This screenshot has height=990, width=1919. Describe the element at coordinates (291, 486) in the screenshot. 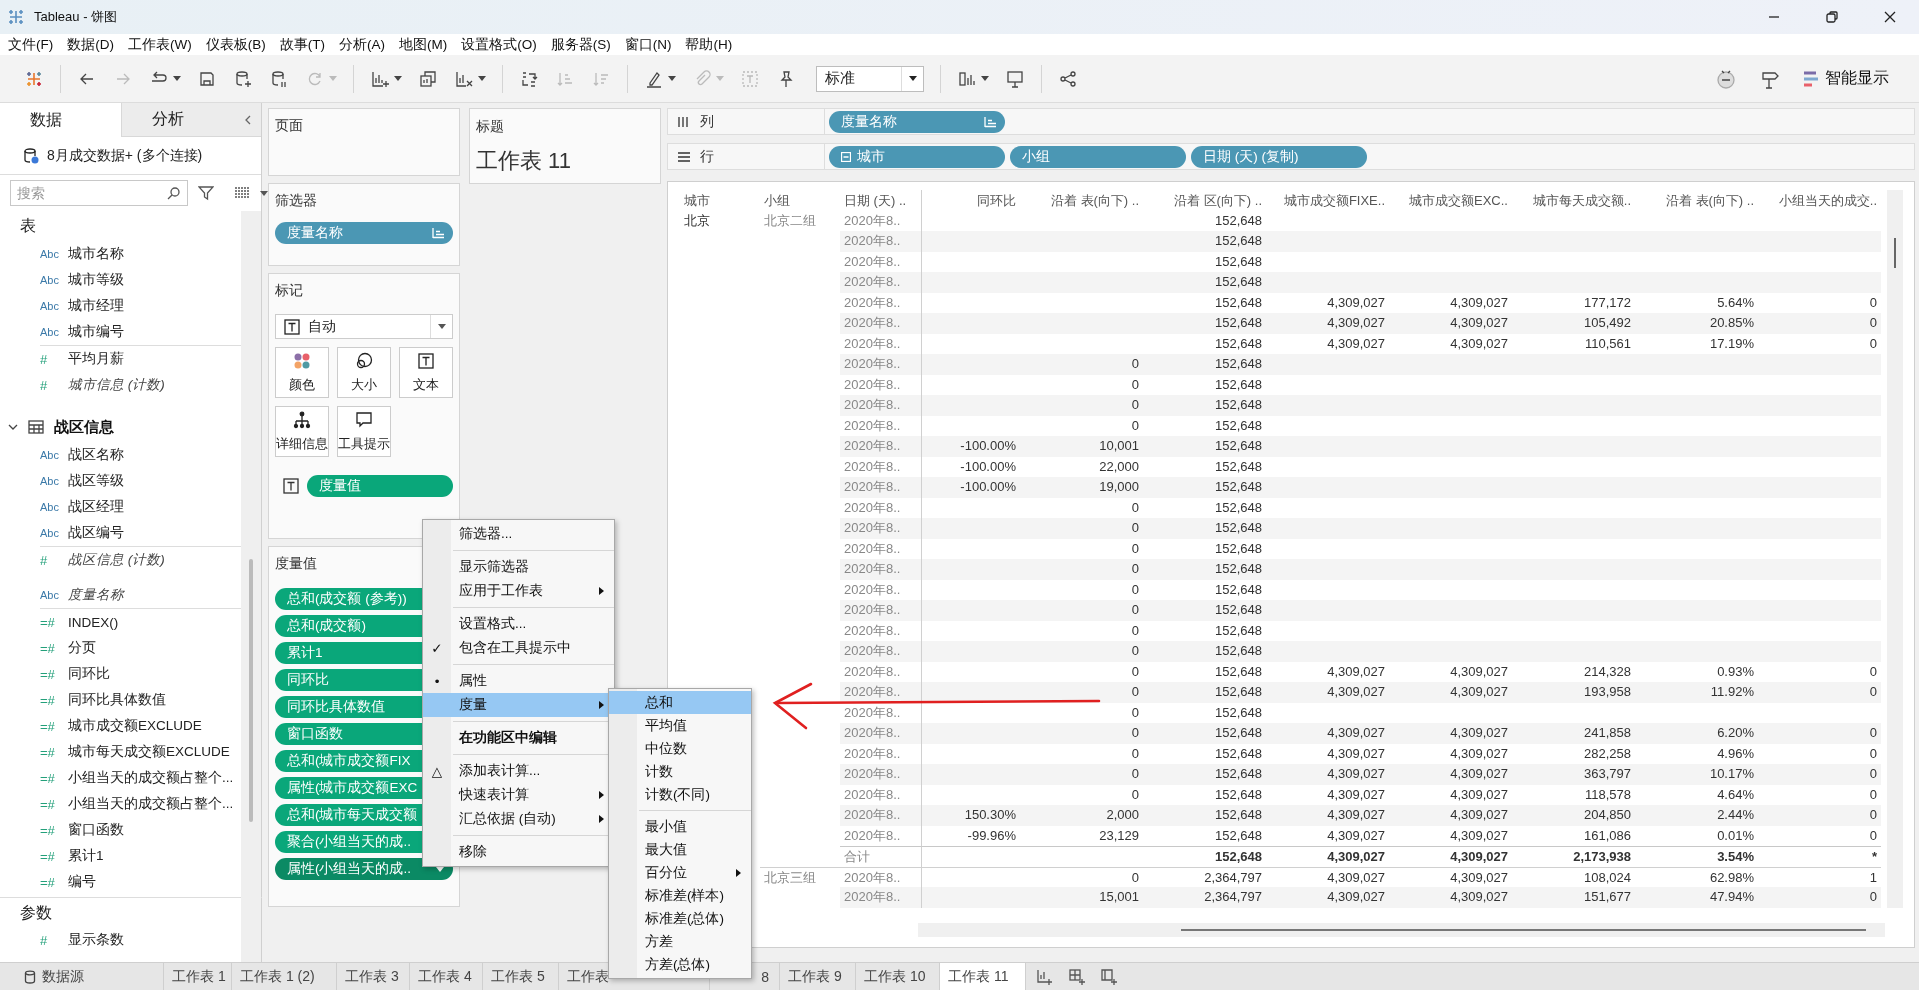

I see `text-icon` at that location.